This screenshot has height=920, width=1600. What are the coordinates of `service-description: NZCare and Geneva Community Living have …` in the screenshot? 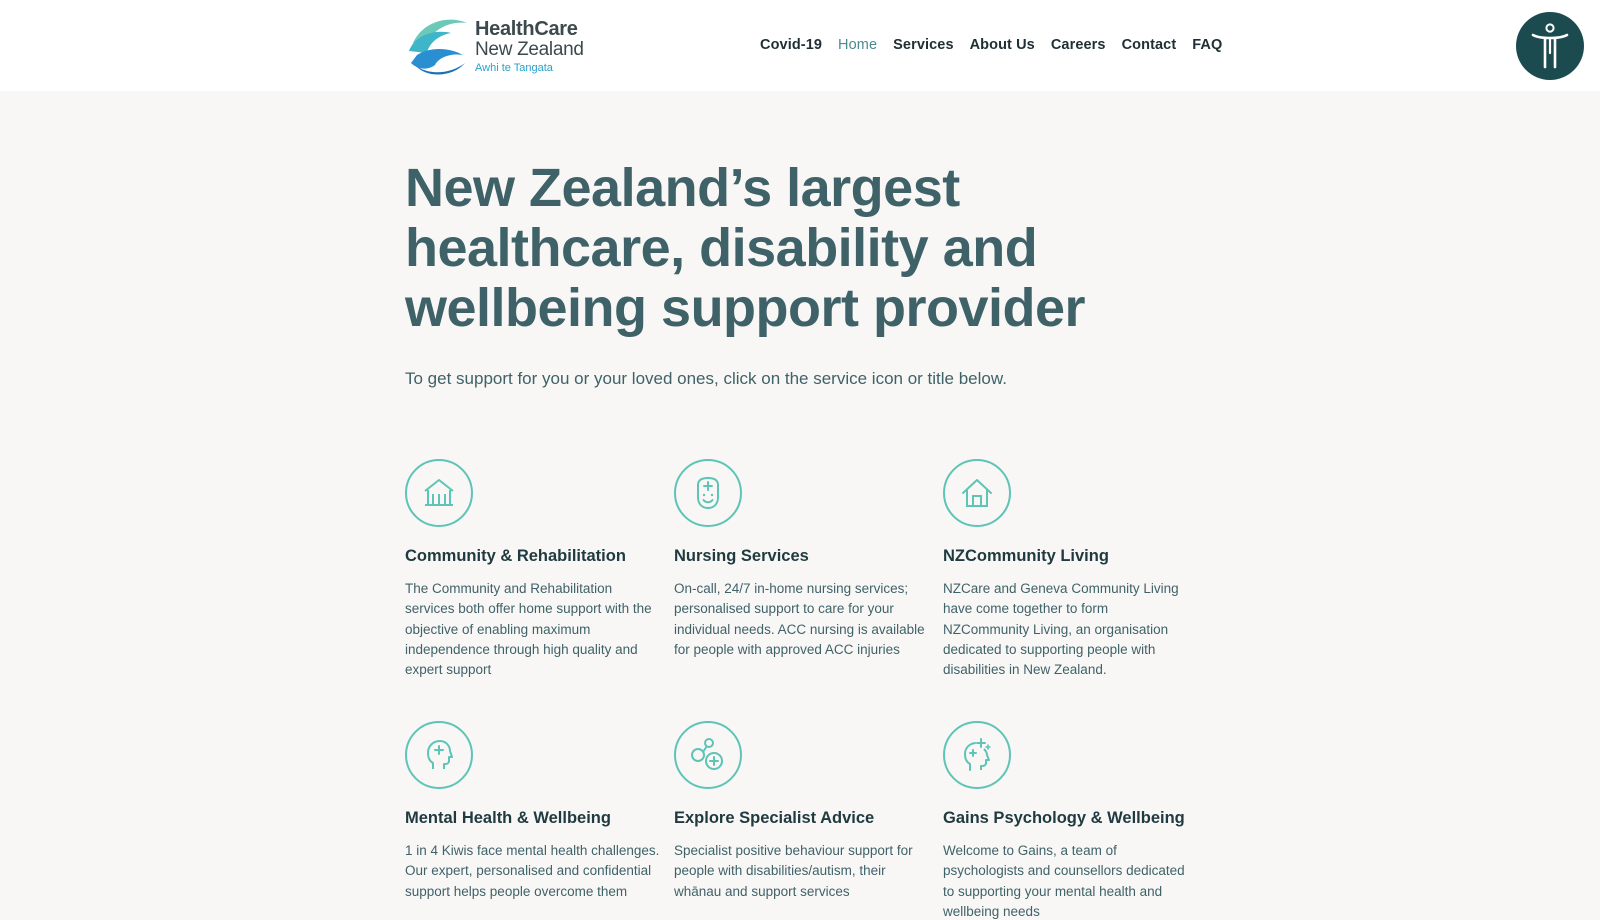 It's located at (1061, 629).